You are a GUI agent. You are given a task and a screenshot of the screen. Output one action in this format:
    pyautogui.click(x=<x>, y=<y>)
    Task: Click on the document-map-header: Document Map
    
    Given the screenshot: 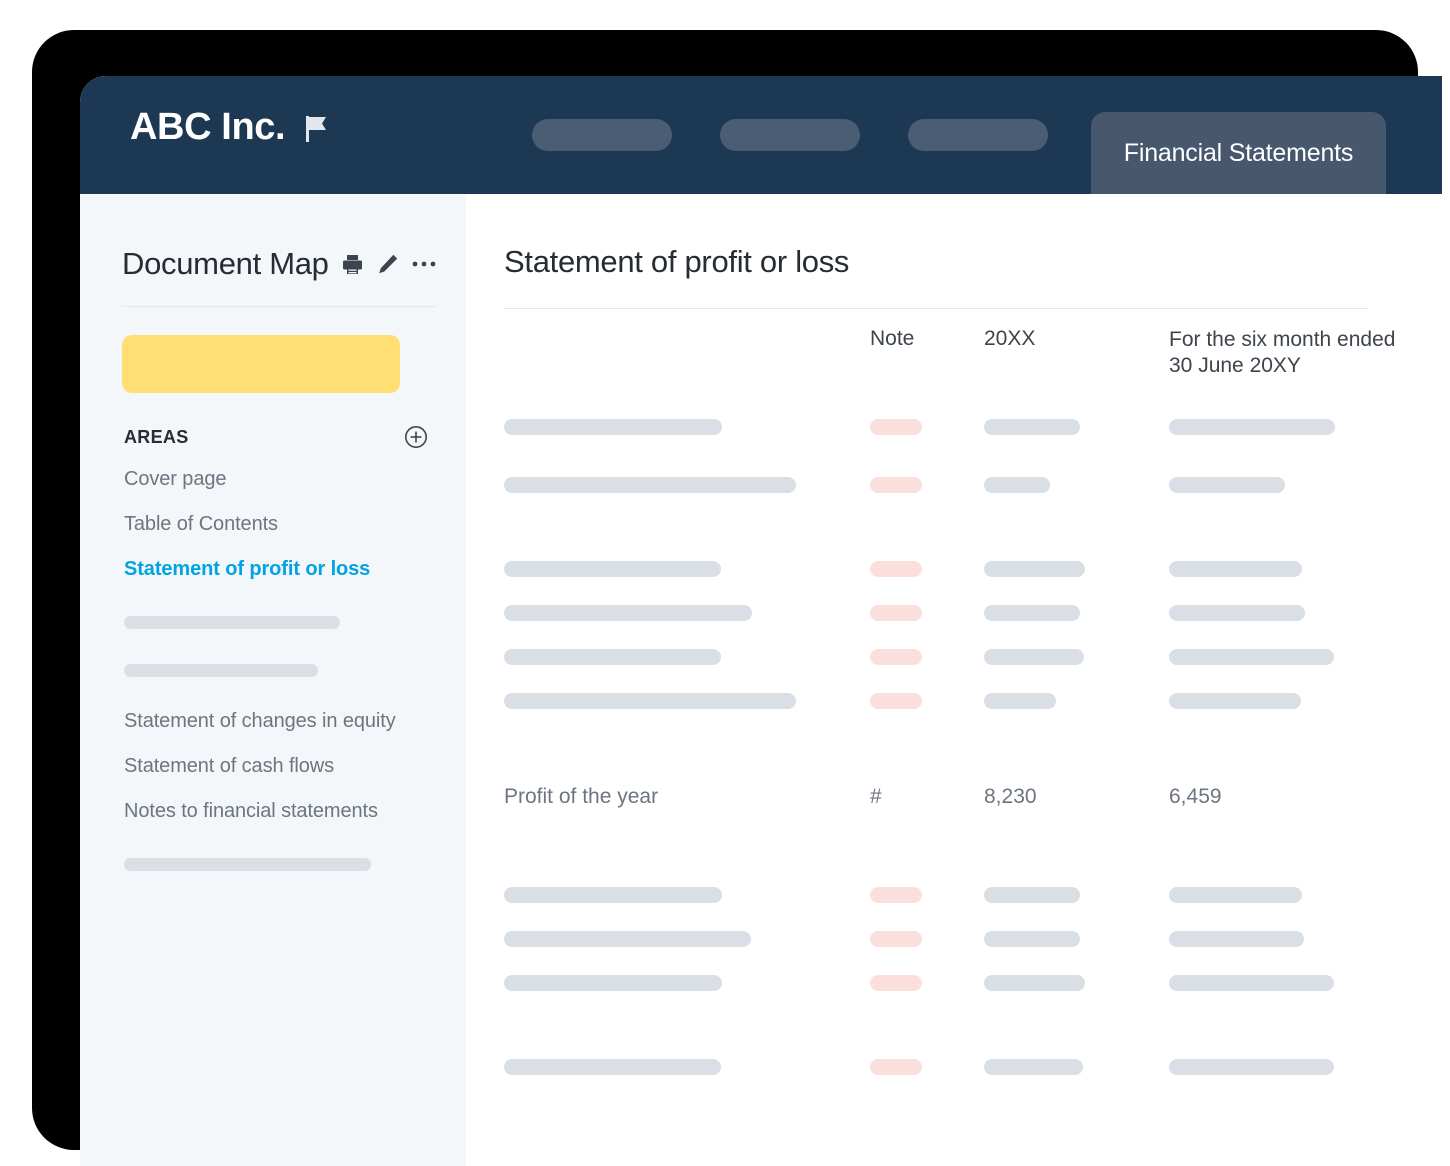 What is the action you would take?
    pyautogui.click(x=273, y=238)
    